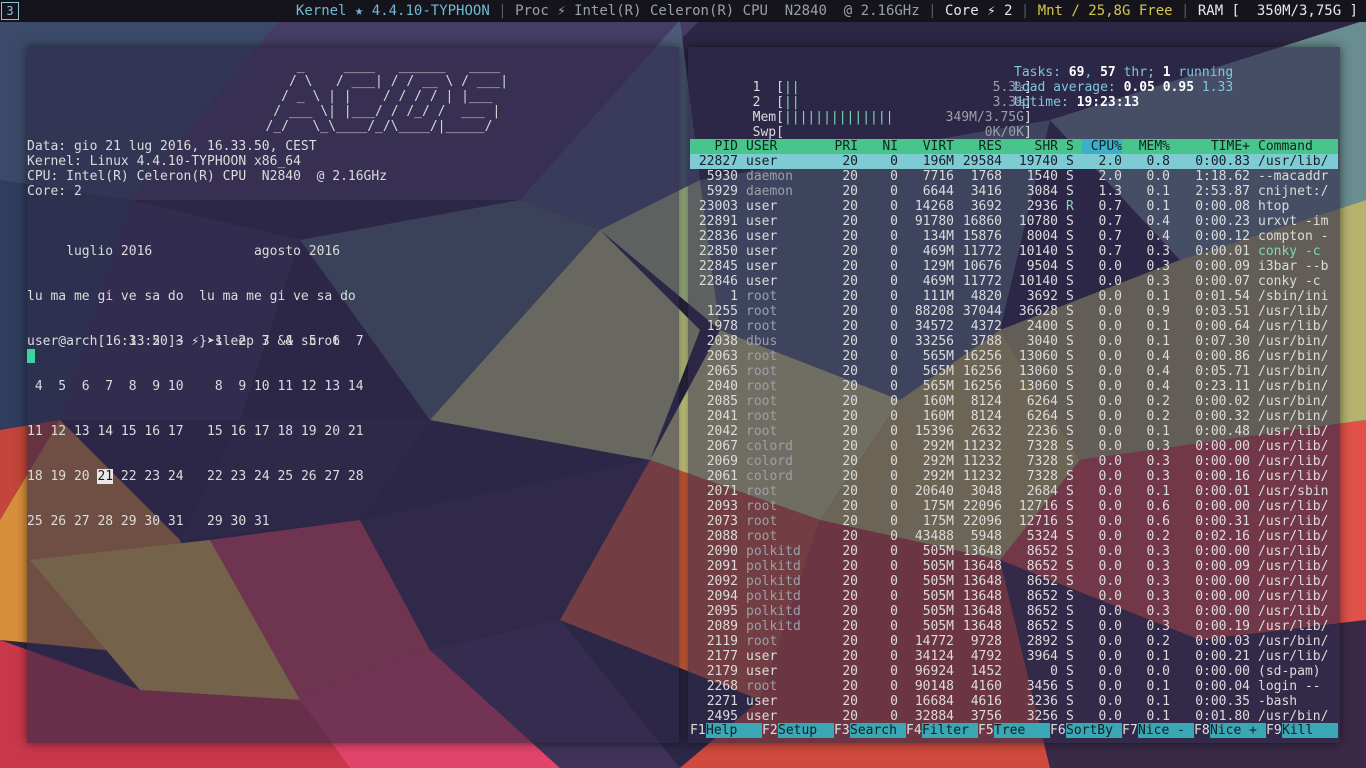 The width and height of the screenshot is (1366, 768). Describe the element at coordinates (894, 686) in the screenshot. I see `process-ni: 0` at that location.